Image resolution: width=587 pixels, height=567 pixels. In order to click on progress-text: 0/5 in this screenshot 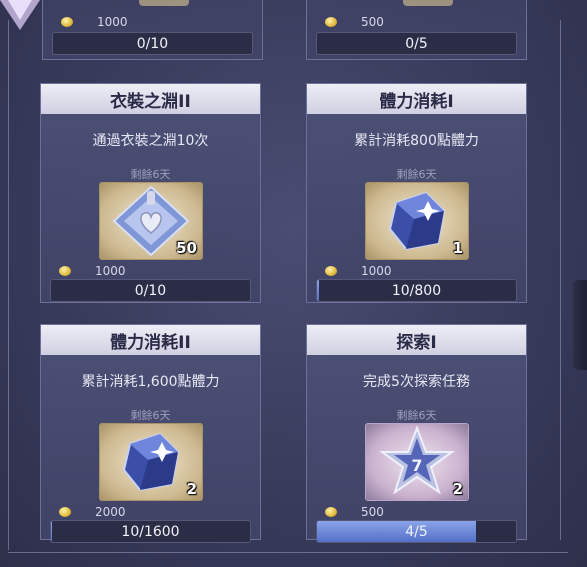, I will do `click(416, 43)`.